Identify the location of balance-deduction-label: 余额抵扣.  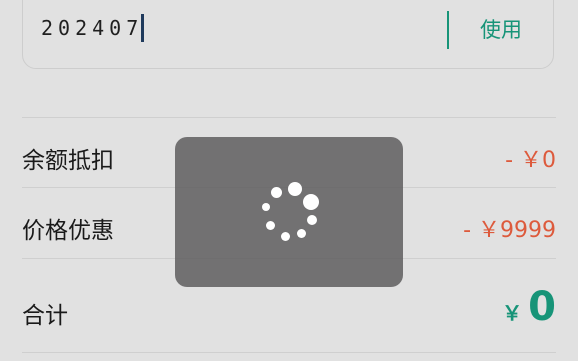
(68, 161).